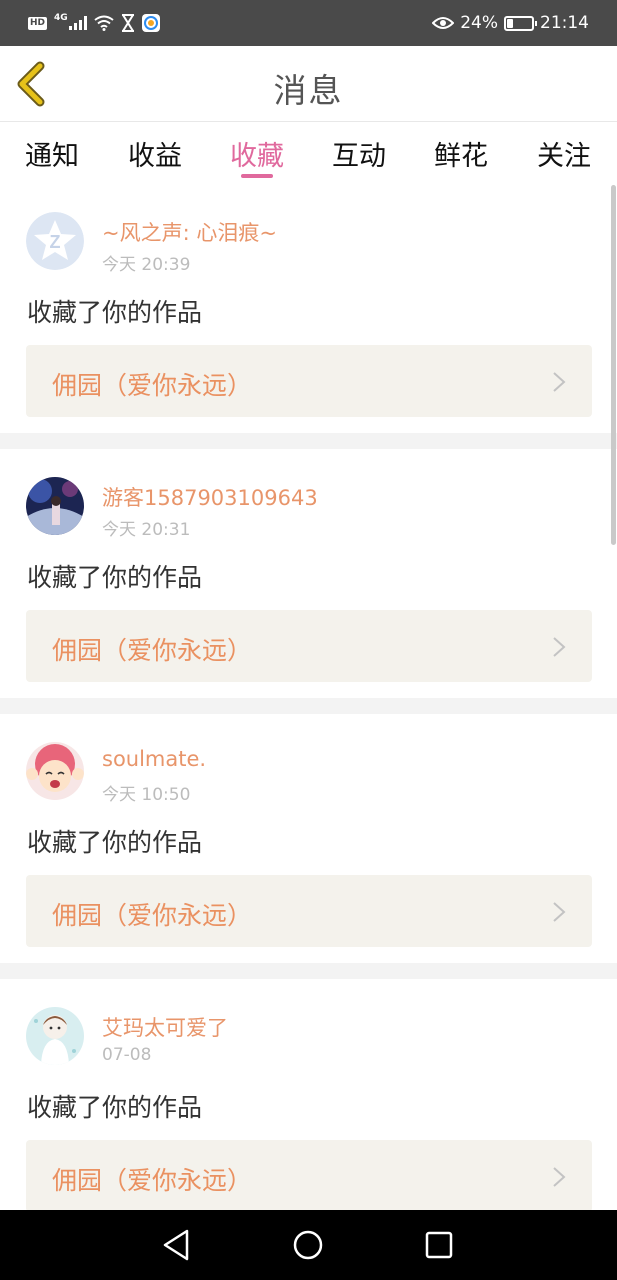  What do you see at coordinates (146, 795) in the screenshot?
I see `timestamp: 今天 10:50` at bounding box center [146, 795].